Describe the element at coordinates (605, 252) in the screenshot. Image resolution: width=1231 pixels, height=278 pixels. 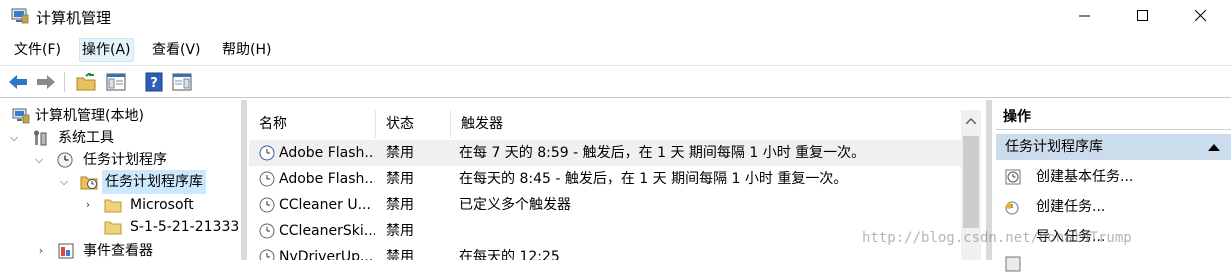
I see `table-row: NvDriverUp... 禁用 在每天的 12:25` at that location.